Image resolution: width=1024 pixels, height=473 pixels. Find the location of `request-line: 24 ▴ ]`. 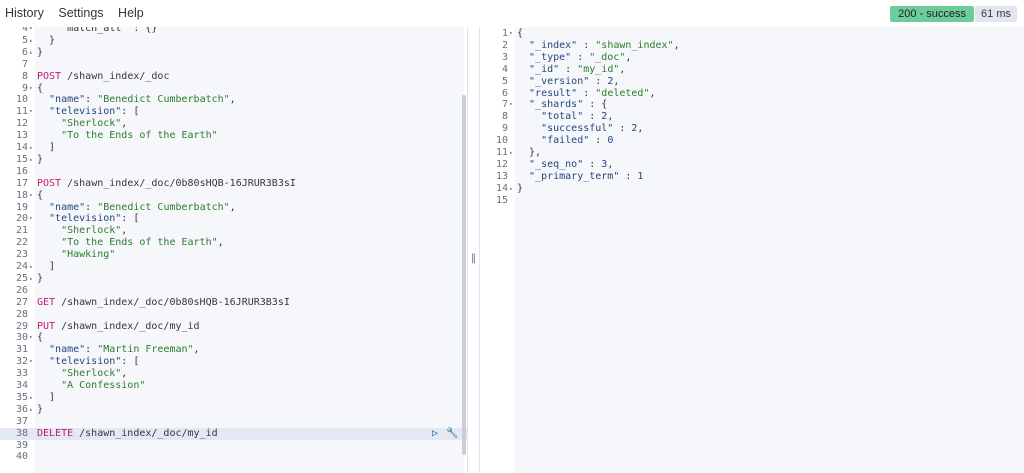

request-line: 24 ▴ ] is located at coordinates (233, 267).